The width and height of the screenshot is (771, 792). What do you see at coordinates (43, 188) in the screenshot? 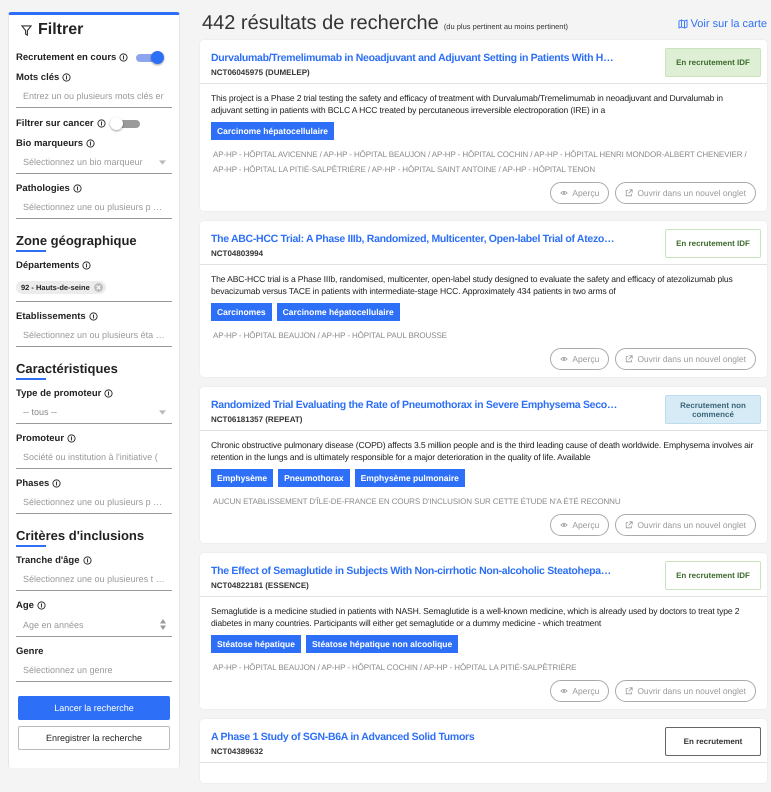
I see `field-label: Pathologies` at bounding box center [43, 188].